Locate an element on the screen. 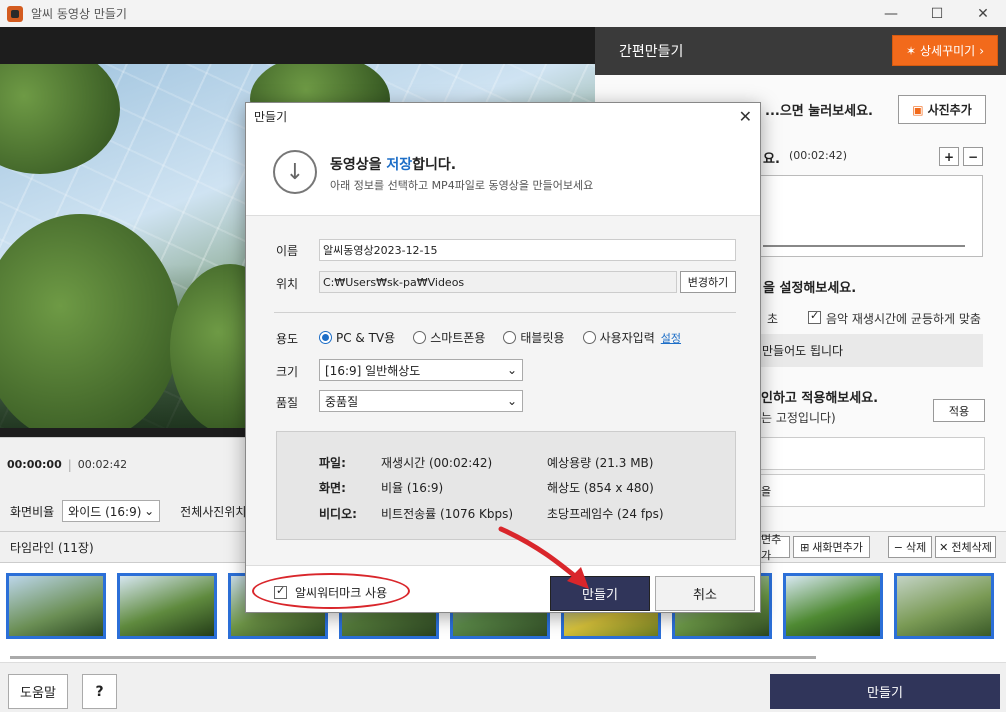  name-input: 알씨동영상2023-12-15 is located at coordinates (527, 250).